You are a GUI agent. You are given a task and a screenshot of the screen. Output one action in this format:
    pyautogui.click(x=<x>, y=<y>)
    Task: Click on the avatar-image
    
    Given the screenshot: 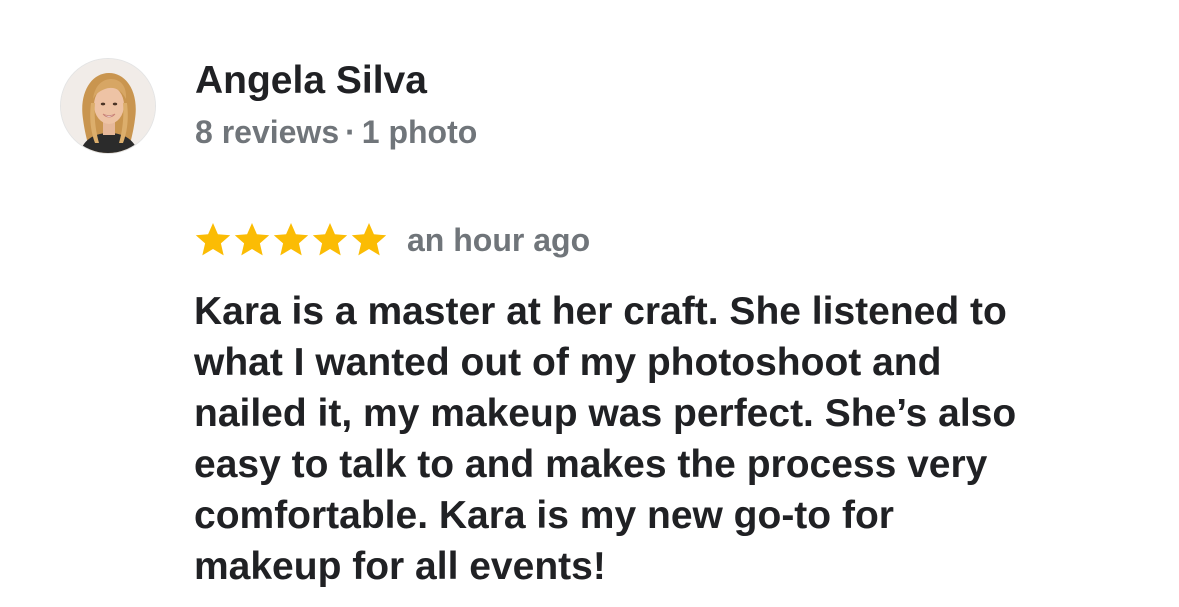 What is the action you would take?
    pyautogui.click(x=108, y=106)
    